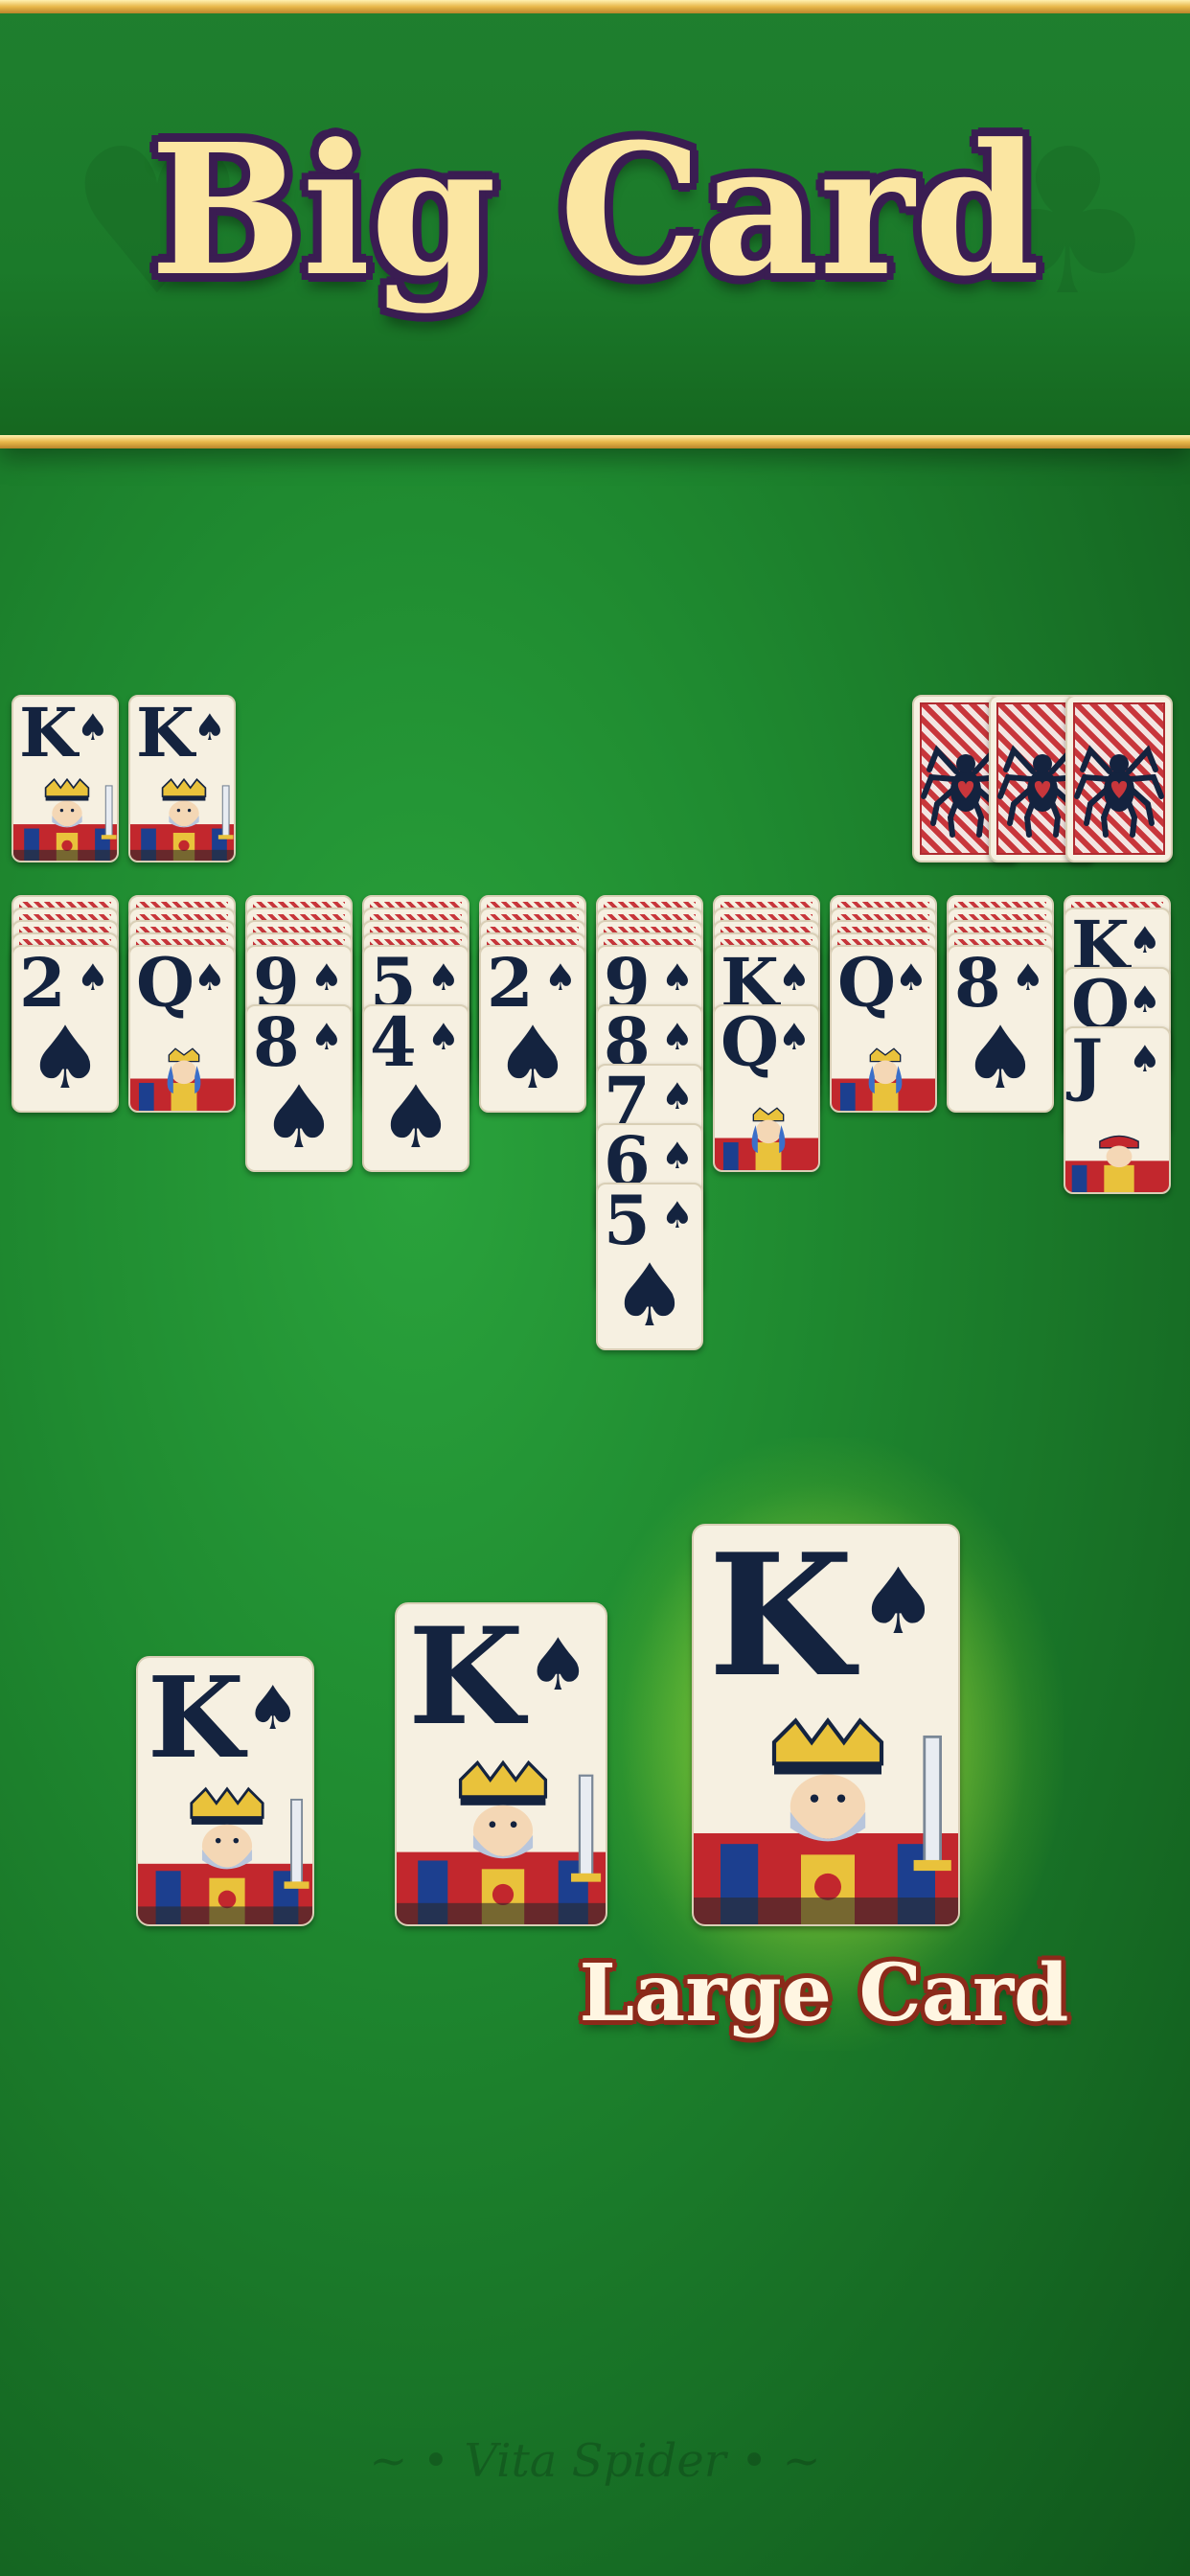  Describe the element at coordinates (824, 1993) in the screenshot. I see `large-card-label: Large Card` at that location.